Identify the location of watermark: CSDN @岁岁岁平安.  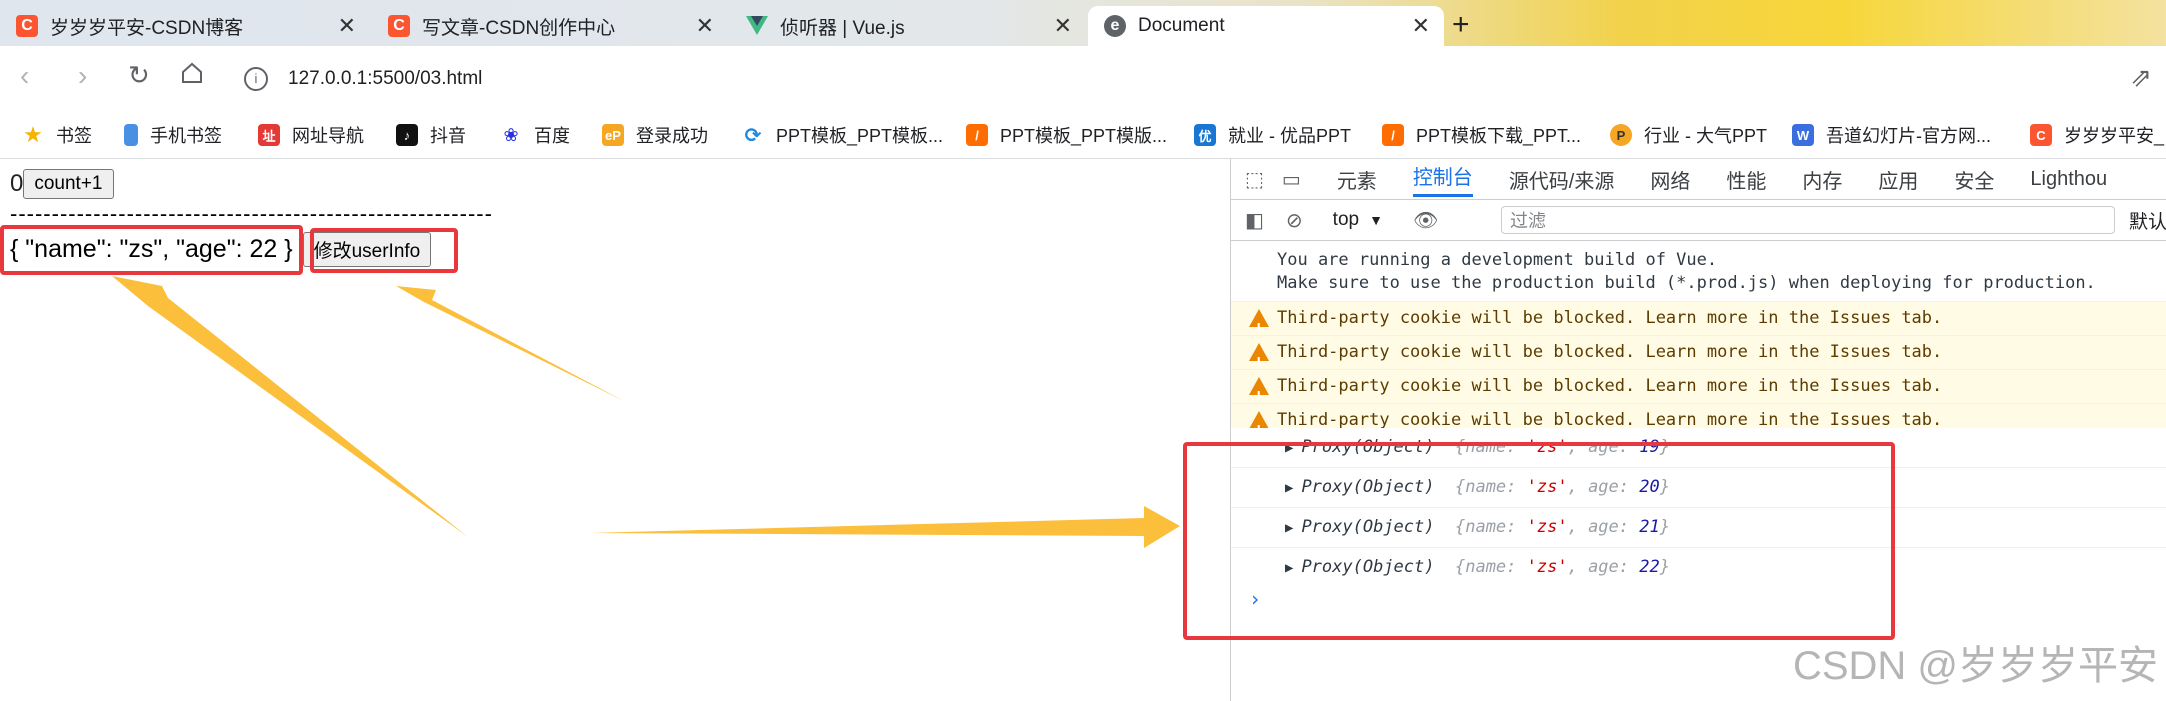
(1975, 666).